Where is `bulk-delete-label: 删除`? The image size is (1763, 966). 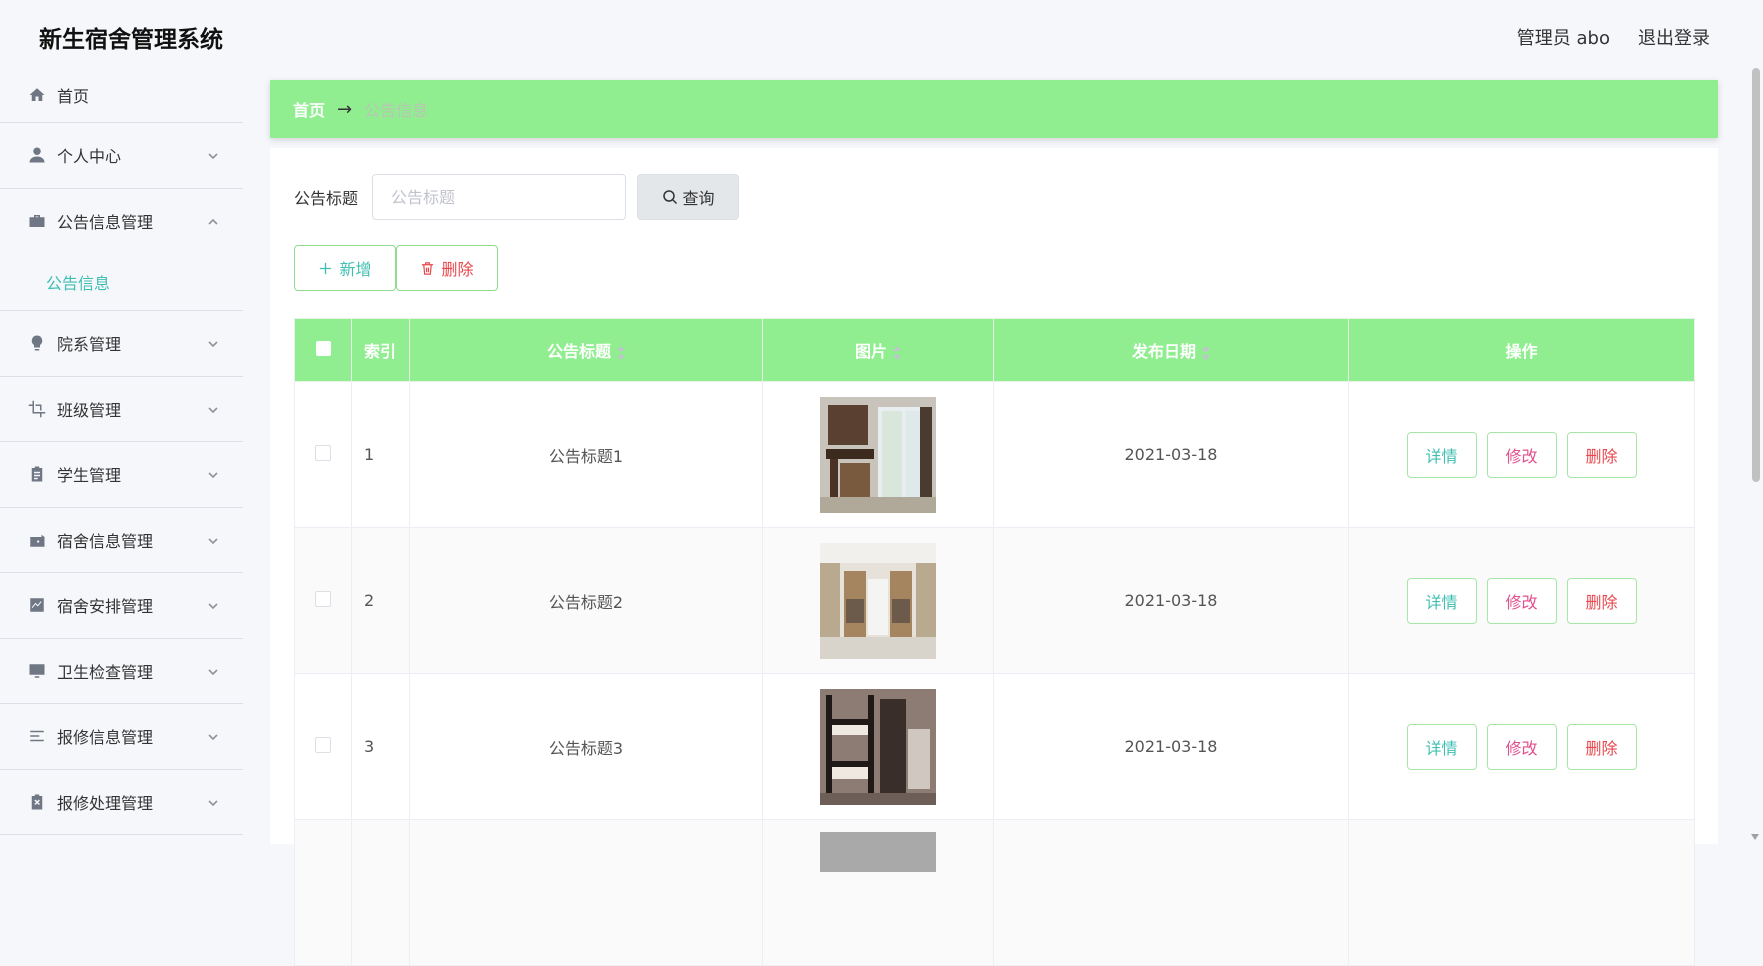 bulk-delete-label: 删除 is located at coordinates (457, 269).